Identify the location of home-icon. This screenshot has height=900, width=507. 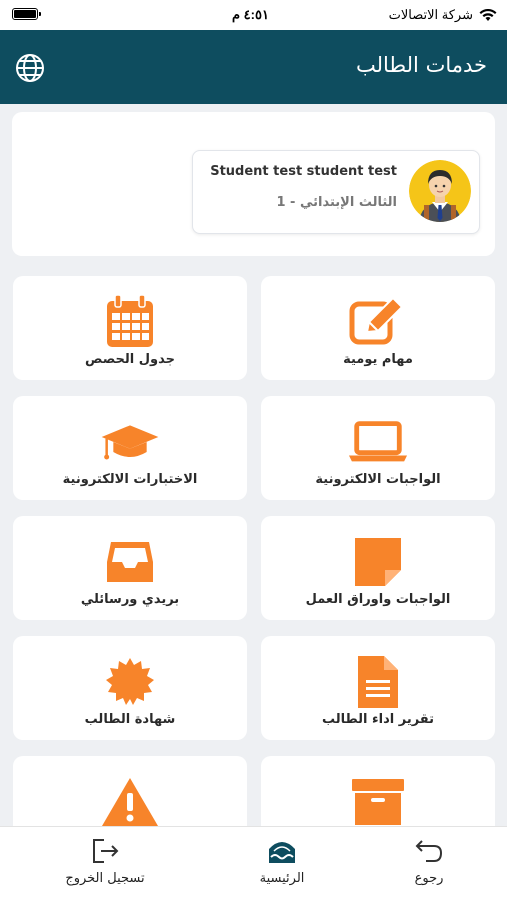
(282, 851).